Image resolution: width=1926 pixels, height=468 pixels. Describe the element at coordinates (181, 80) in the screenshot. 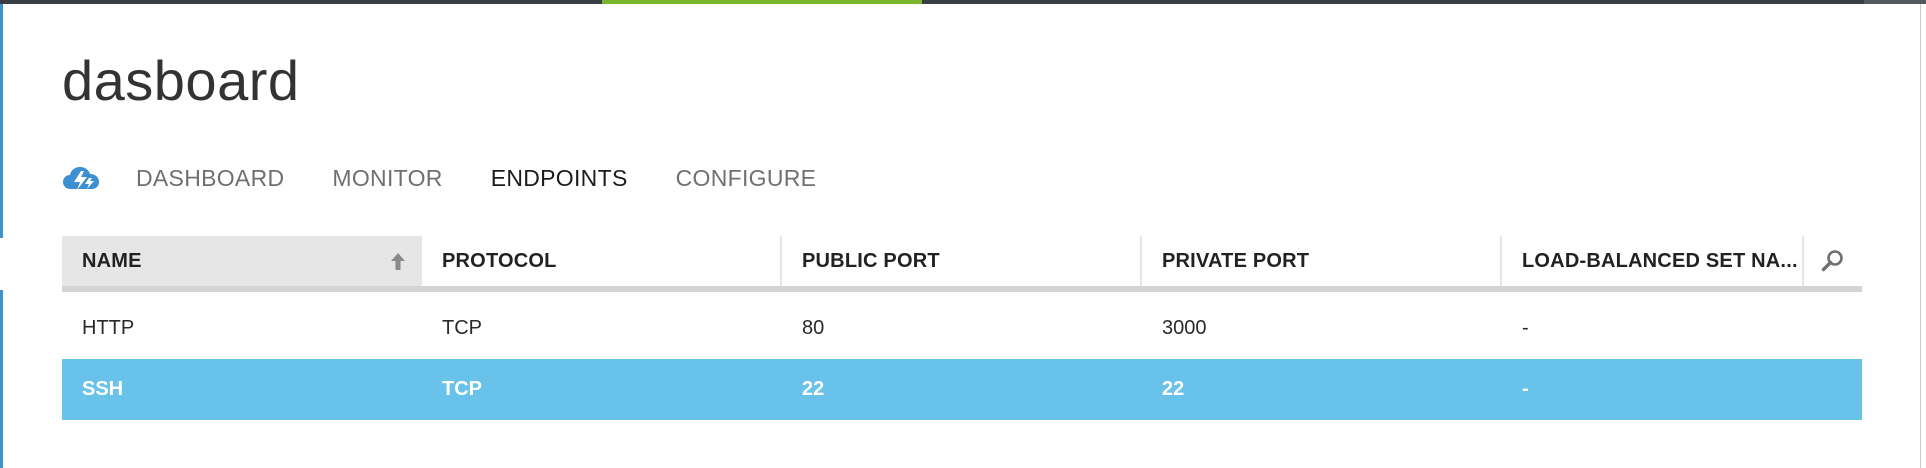

I see `page-title: dasboard` at that location.